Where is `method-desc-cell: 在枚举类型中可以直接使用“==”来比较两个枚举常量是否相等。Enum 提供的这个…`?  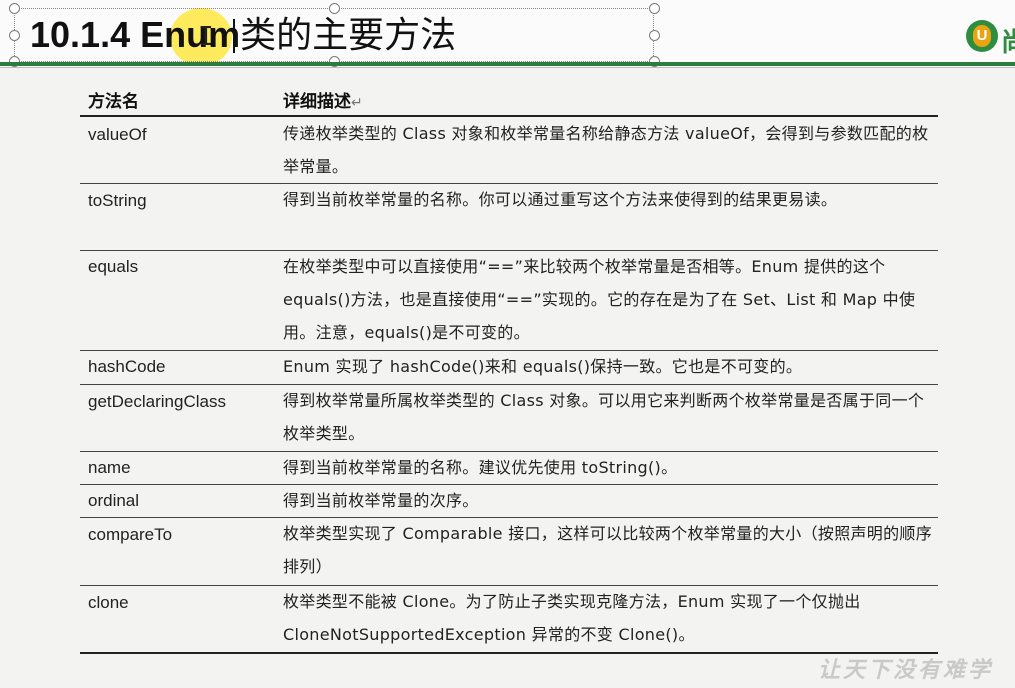
method-desc-cell: 在枚举类型中可以直接使用“==”来比较两个枚举常量是否相等。Enum 提供的这个… is located at coordinates (599, 299).